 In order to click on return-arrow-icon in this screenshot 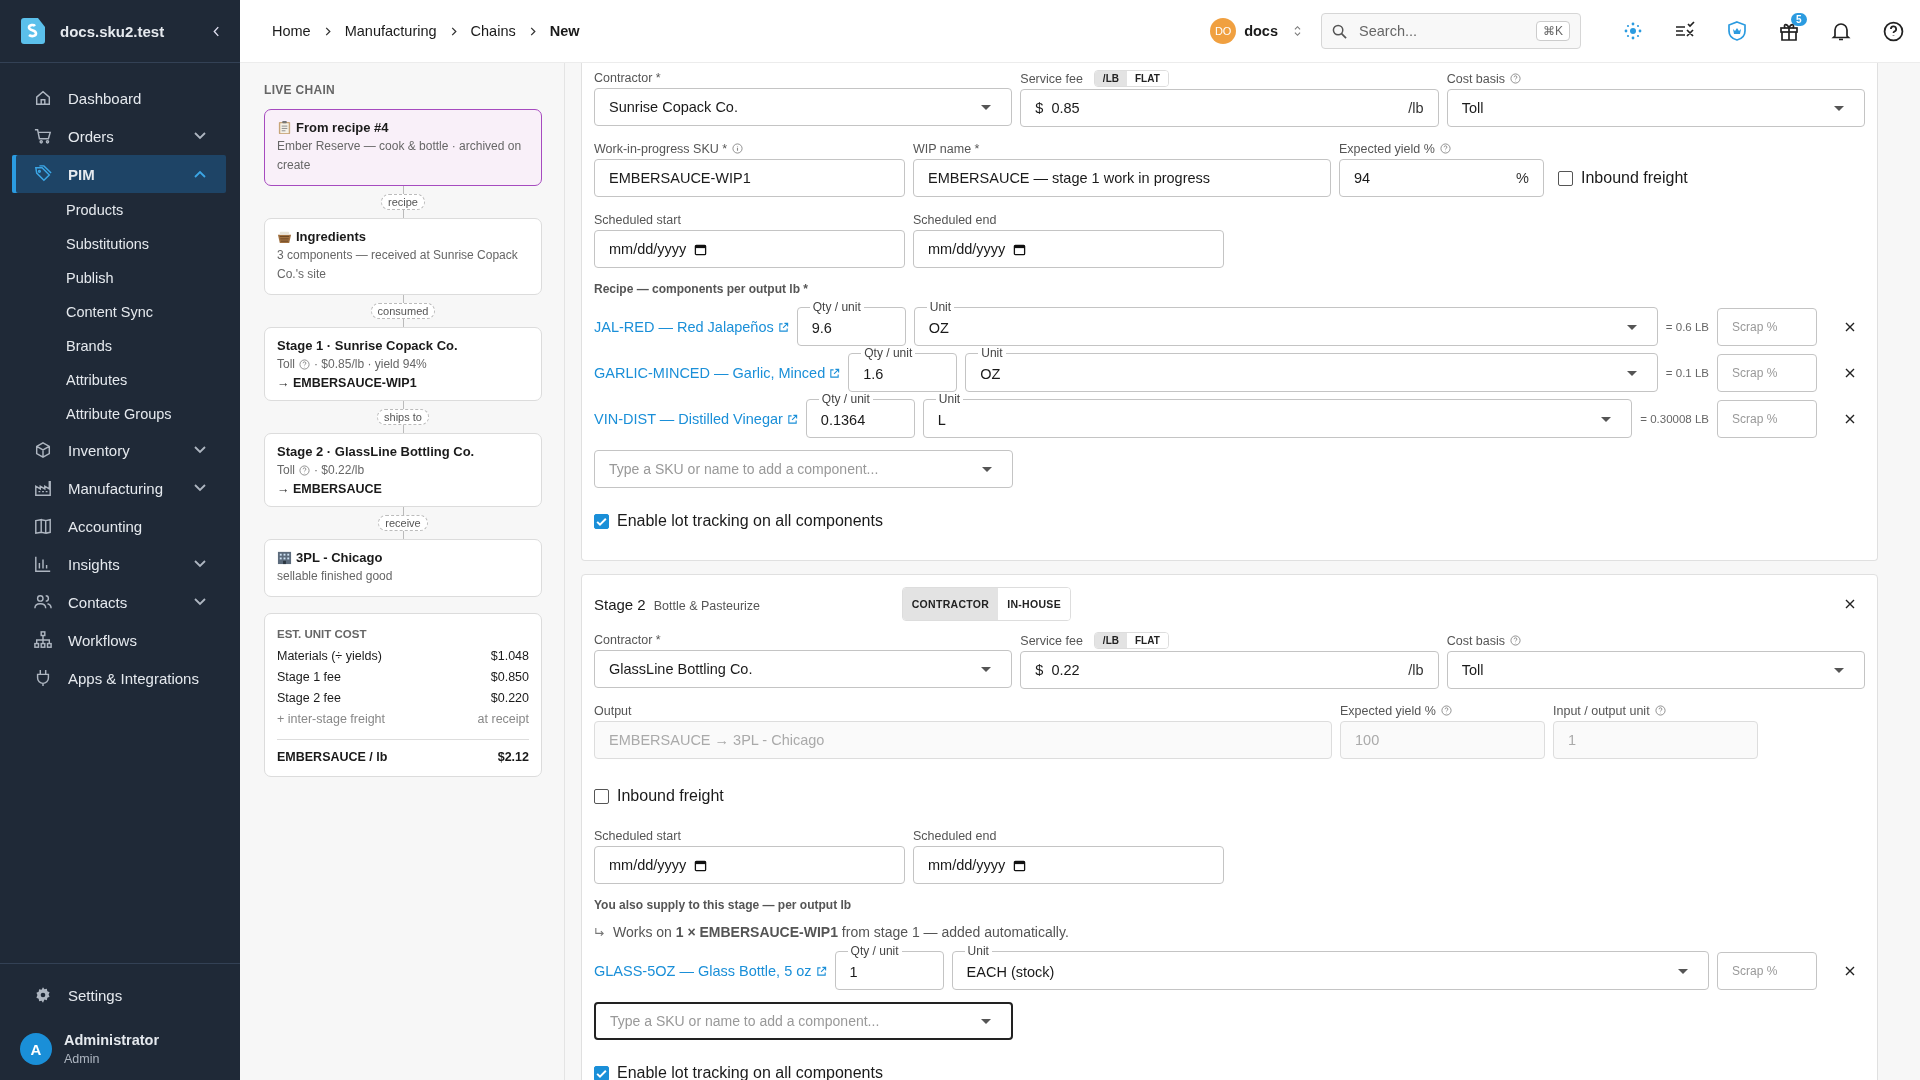, I will do `click(599, 932)`.